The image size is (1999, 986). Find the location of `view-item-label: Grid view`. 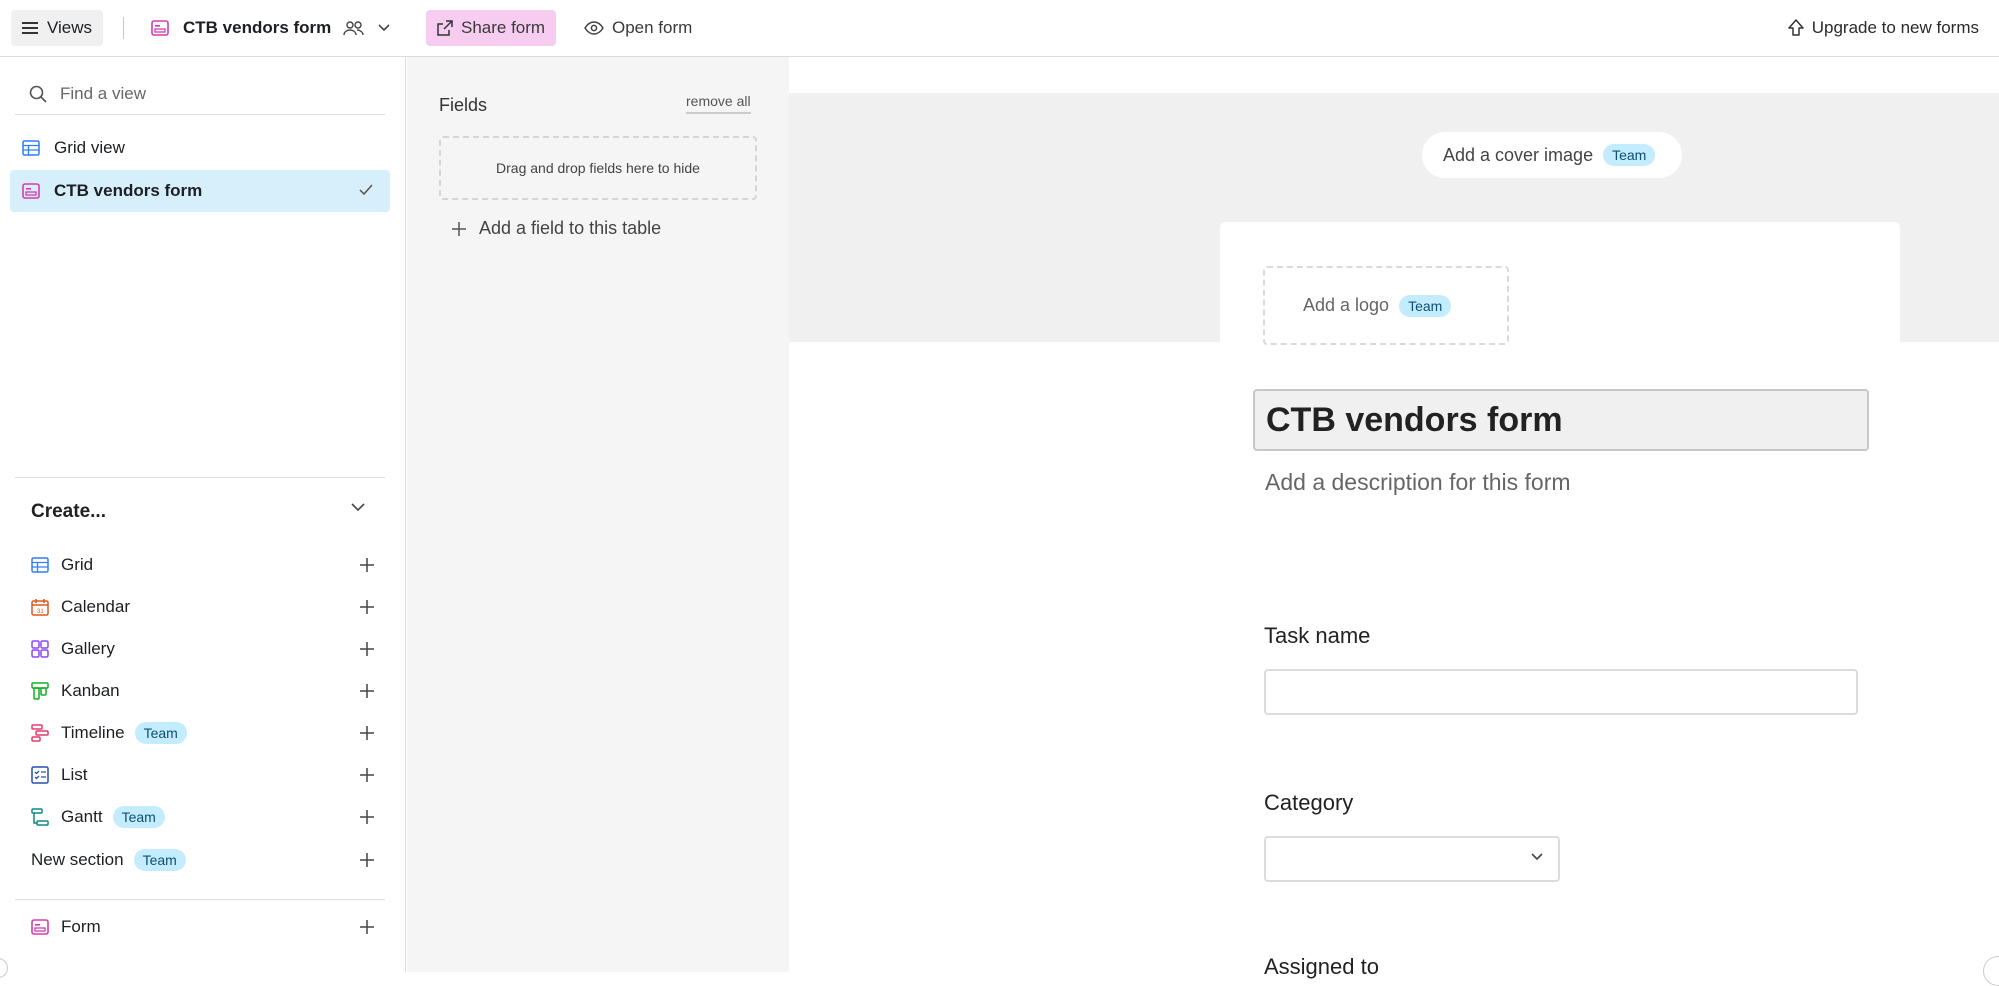

view-item-label: Grid view is located at coordinates (89, 147).